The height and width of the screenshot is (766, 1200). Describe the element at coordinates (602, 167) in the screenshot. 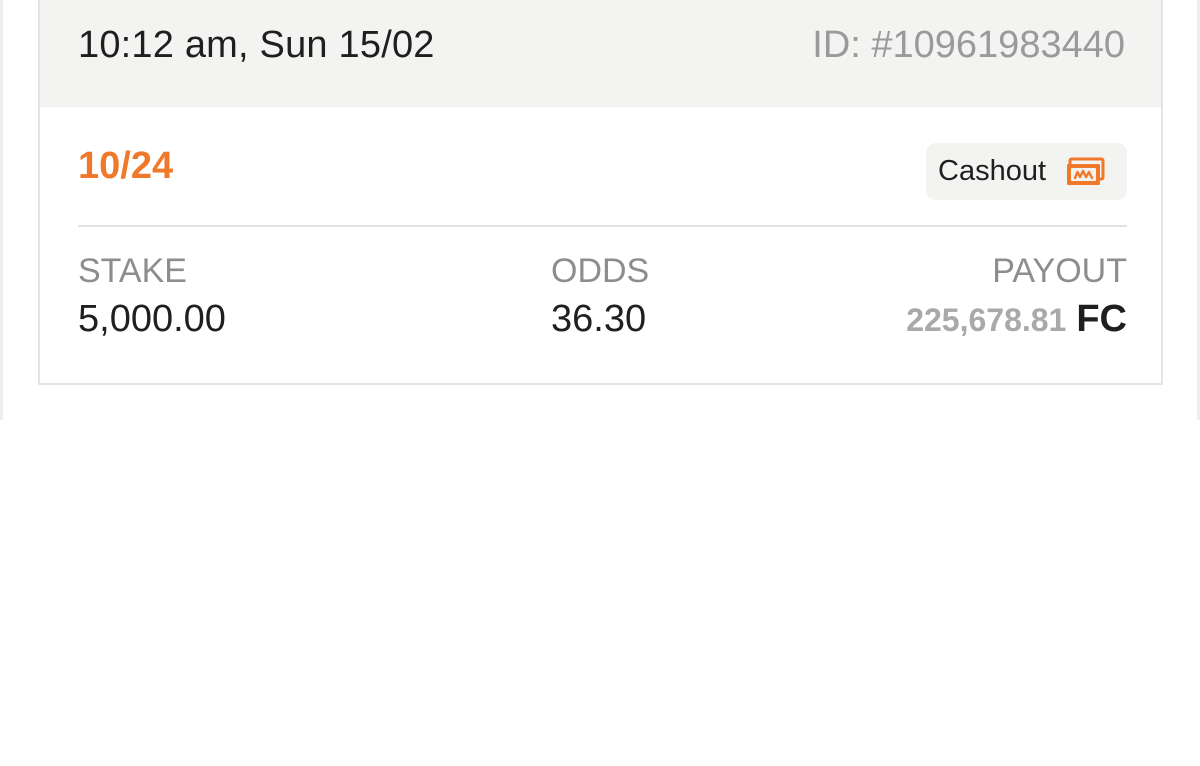

I see `bet-summary-row: 10/24 Cashout` at that location.